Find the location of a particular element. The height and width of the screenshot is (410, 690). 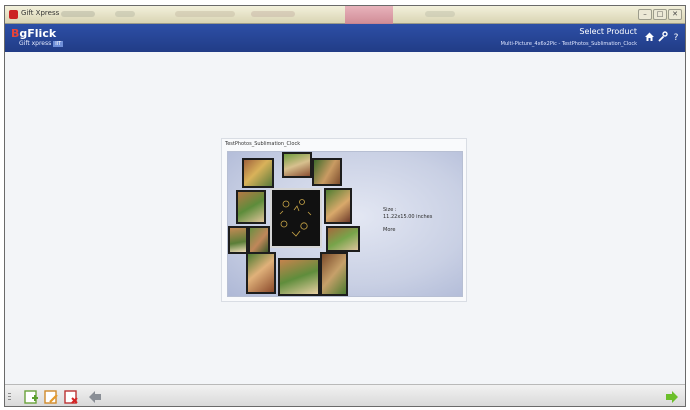

logo-subtitle-text: Gift xpress is located at coordinates (35, 43).